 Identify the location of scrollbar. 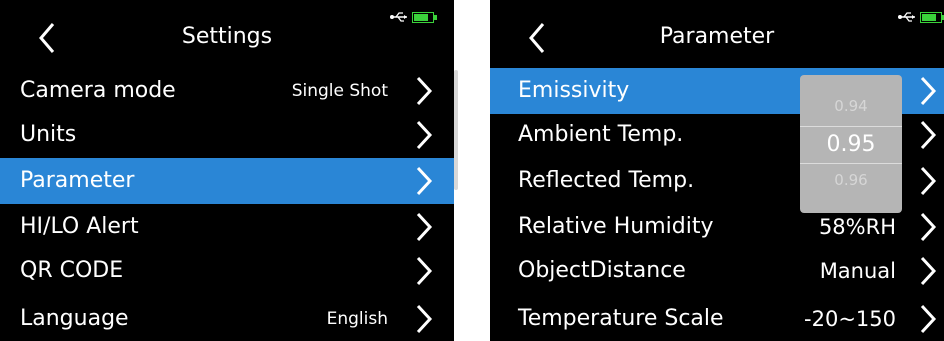
(456, 130).